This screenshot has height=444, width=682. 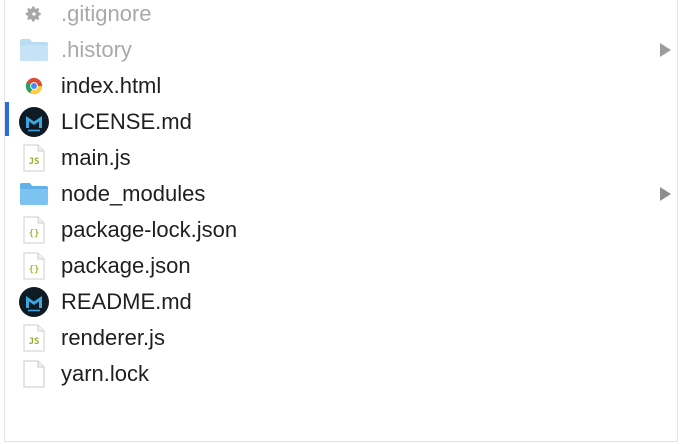 What do you see at coordinates (113, 337) in the screenshot?
I see `file-name: renderer.js` at bounding box center [113, 337].